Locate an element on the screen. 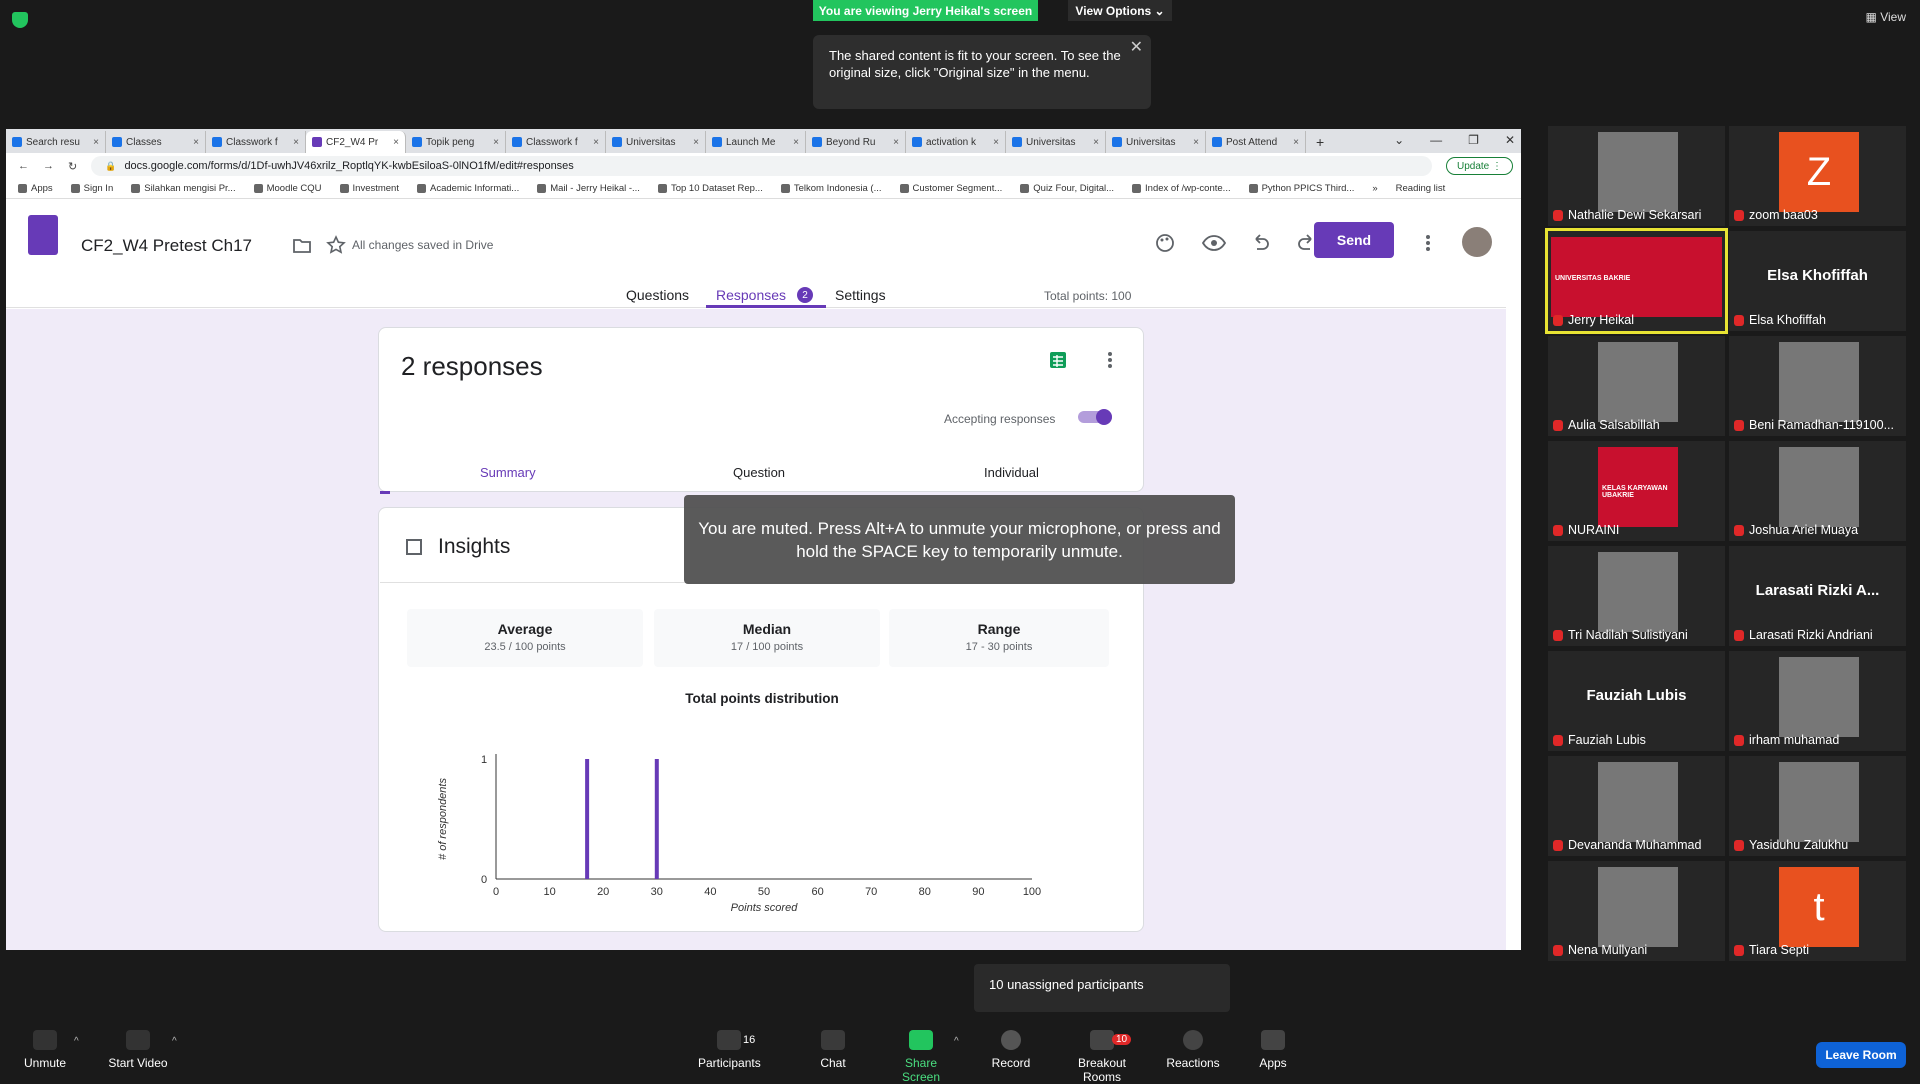 The width and height of the screenshot is (1920, 1084). browser-tab: Post Attend × is located at coordinates (1256, 142).